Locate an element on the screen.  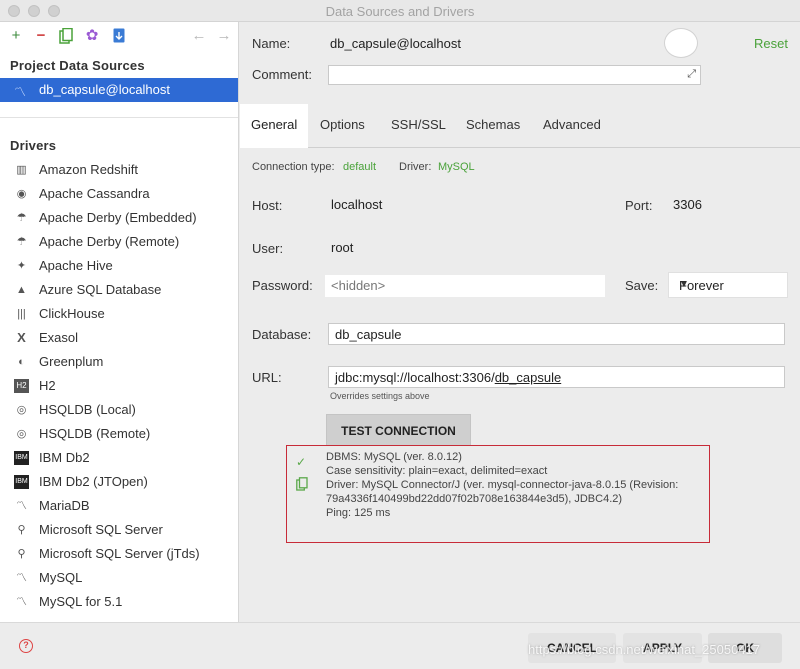
driver-item: ✦ Apache Hive is located at coordinates (119, 266).